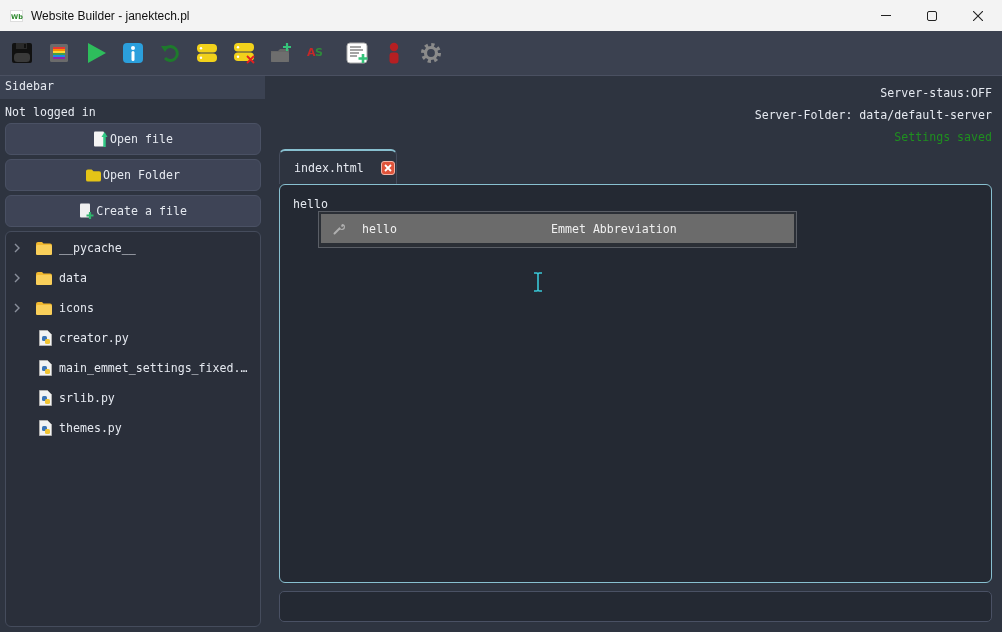  I want to click on rainbow-palette-icon, so click(59, 53).